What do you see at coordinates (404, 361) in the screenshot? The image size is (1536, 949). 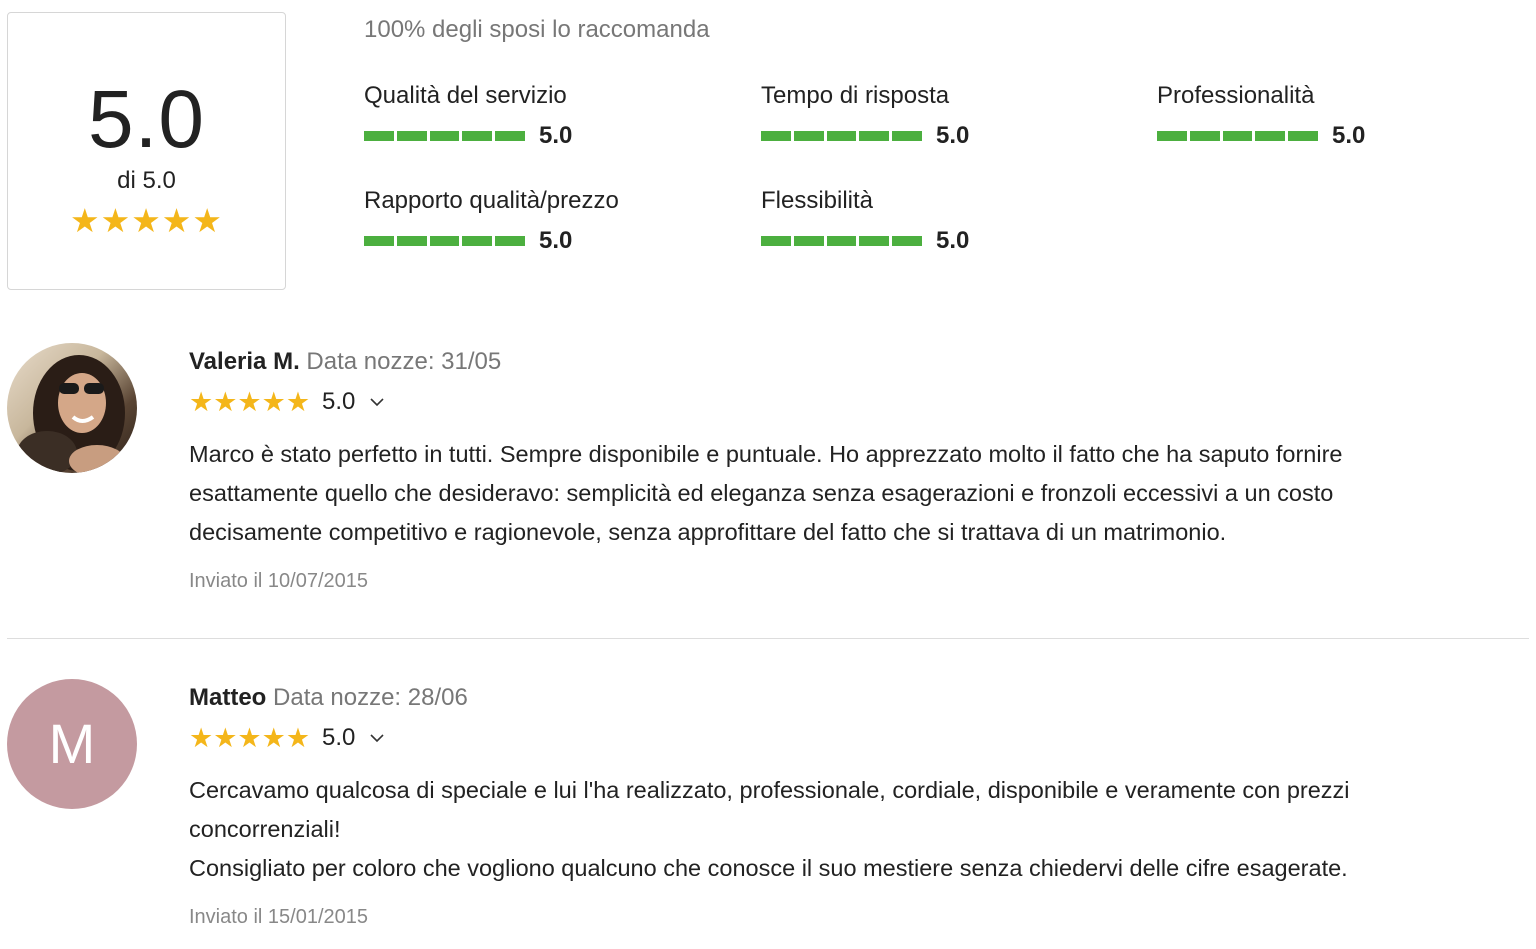 I see `wedding-date: Data nozze: 31/05` at bounding box center [404, 361].